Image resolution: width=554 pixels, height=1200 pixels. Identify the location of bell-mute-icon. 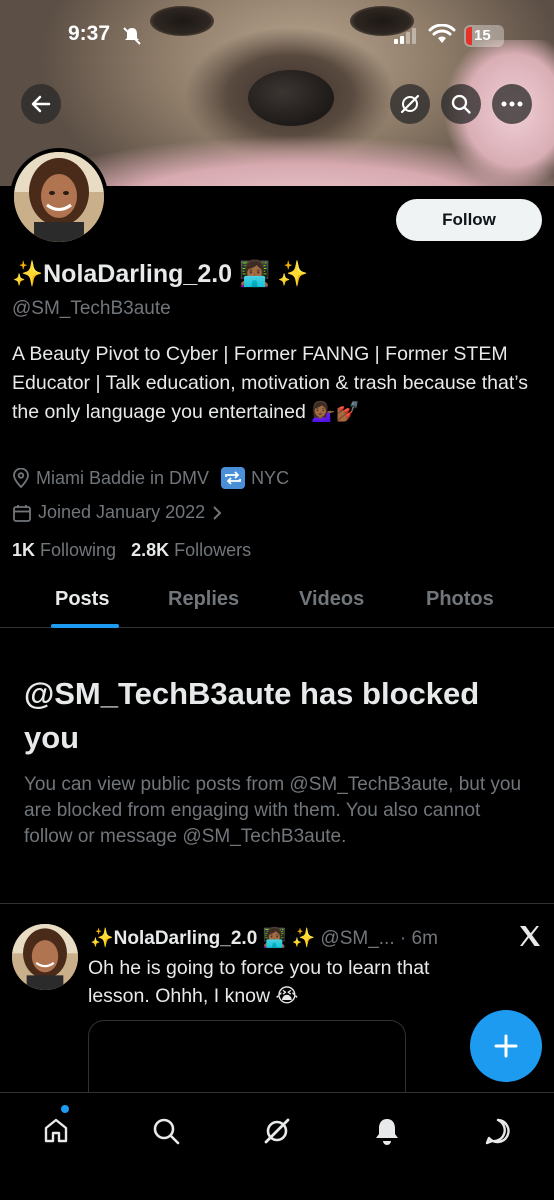
(132, 36).